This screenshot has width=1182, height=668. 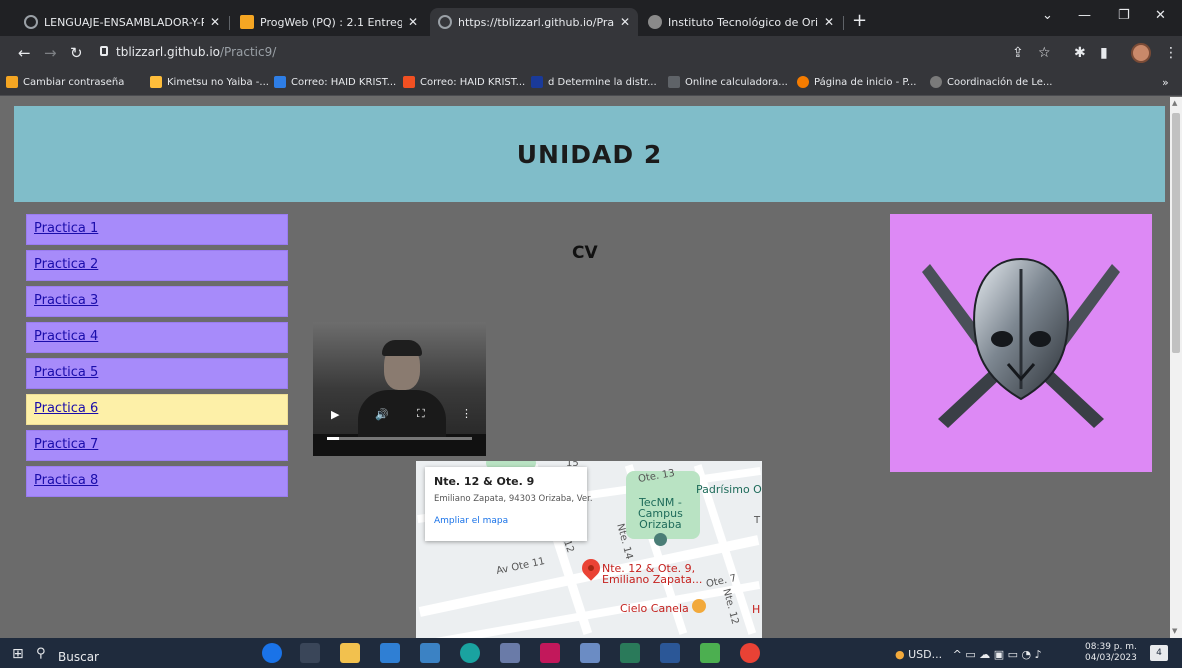 I want to click on bookmark-cambiar: Cambiar contraseña, so click(x=65, y=82).